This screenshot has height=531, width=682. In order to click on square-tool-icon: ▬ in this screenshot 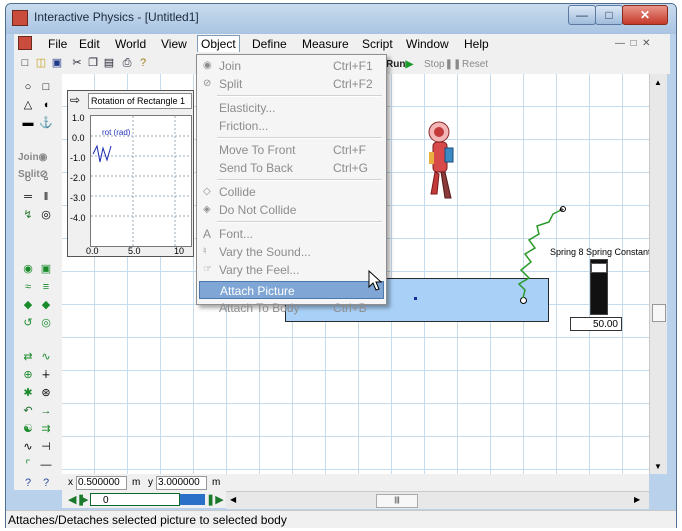, I will do `click(28, 123)`.